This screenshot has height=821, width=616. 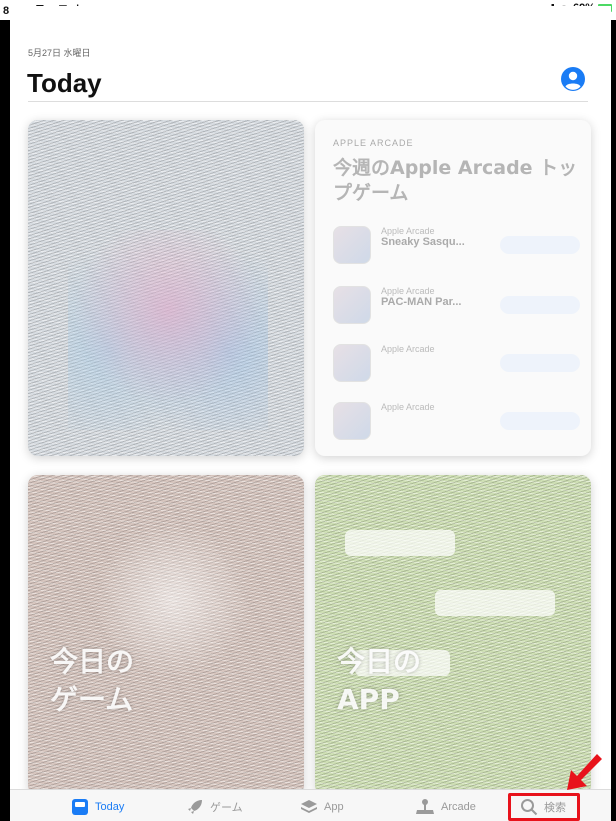 I want to click on annotation-arrow-icon, so click(x=584, y=772).